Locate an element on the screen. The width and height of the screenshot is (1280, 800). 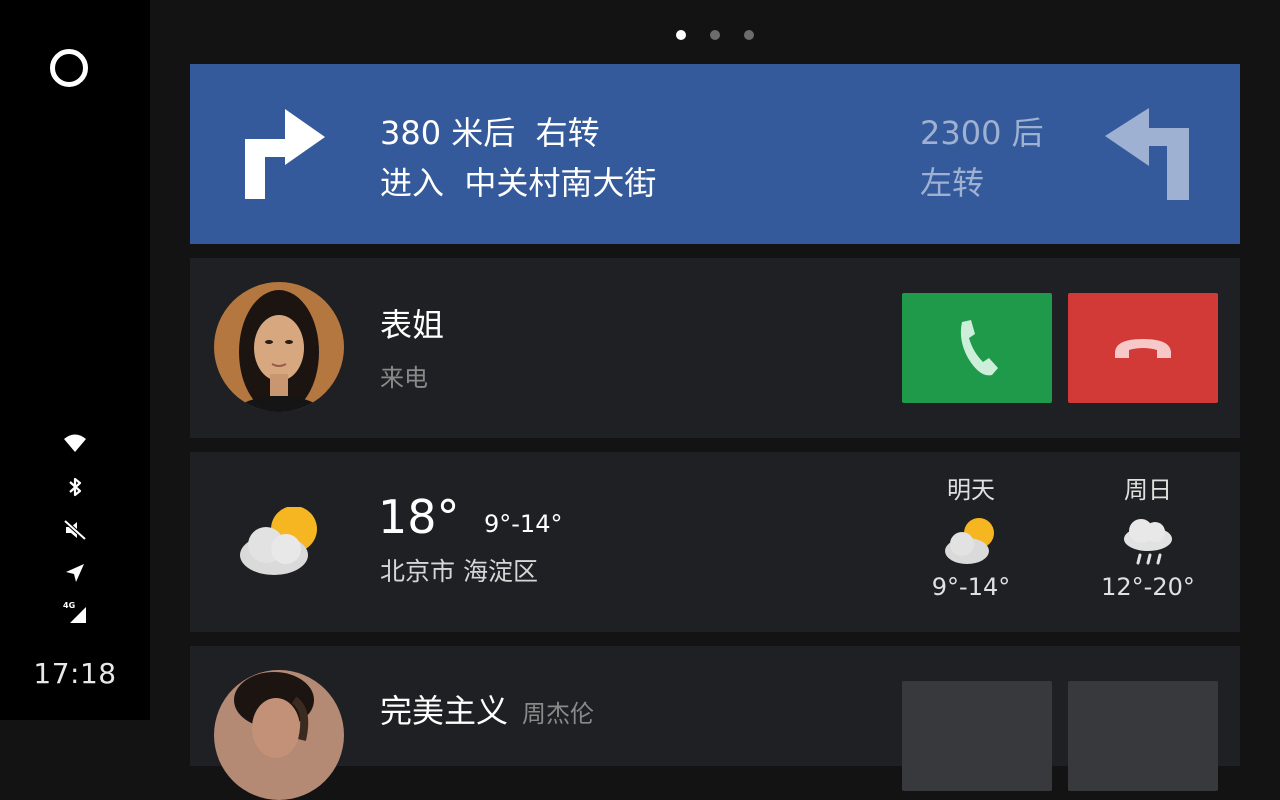
forecast-range: 12°-20° is located at coordinates (1148, 587).